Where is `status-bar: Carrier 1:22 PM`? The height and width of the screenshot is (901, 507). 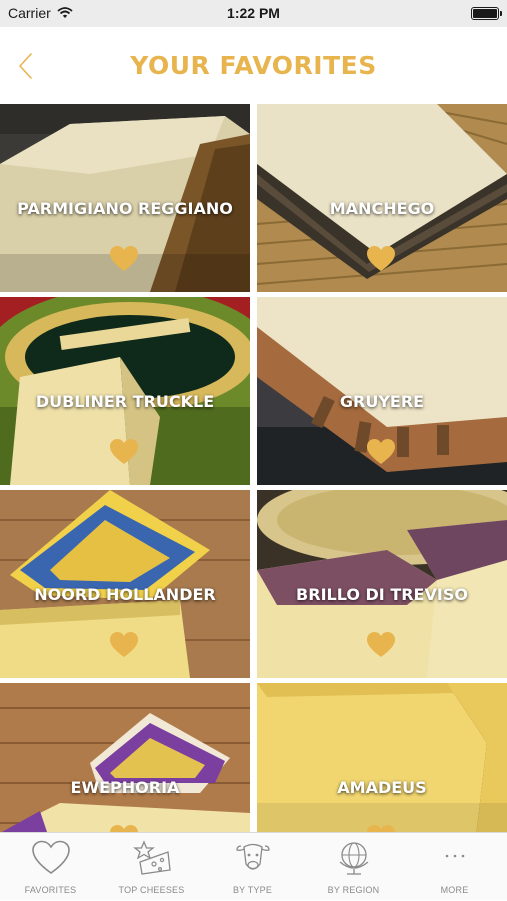
status-bar: Carrier 1:22 PM is located at coordinates (253, 13).